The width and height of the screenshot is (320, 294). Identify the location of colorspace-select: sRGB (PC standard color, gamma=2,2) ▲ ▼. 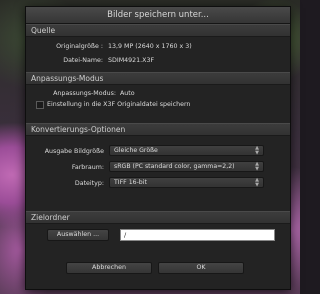
(186, 166).